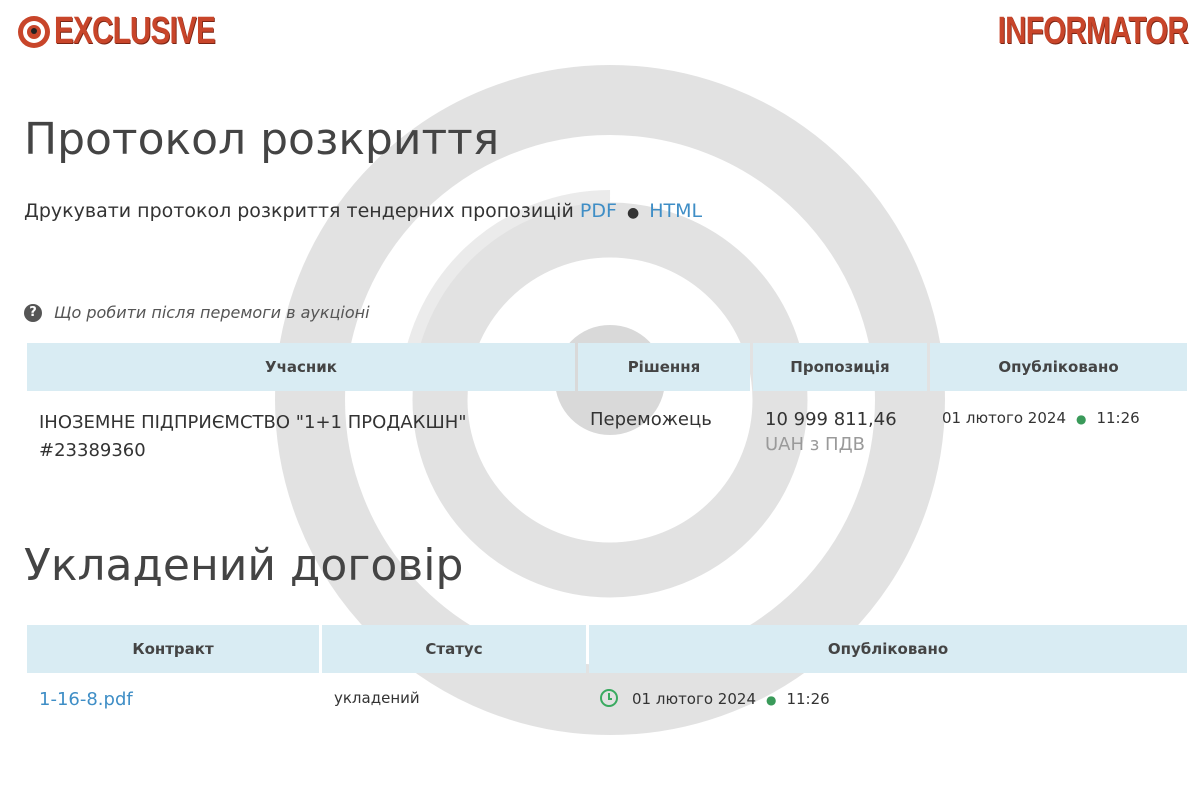  I want to click on col-decision: Рішення, so click(664, 367).